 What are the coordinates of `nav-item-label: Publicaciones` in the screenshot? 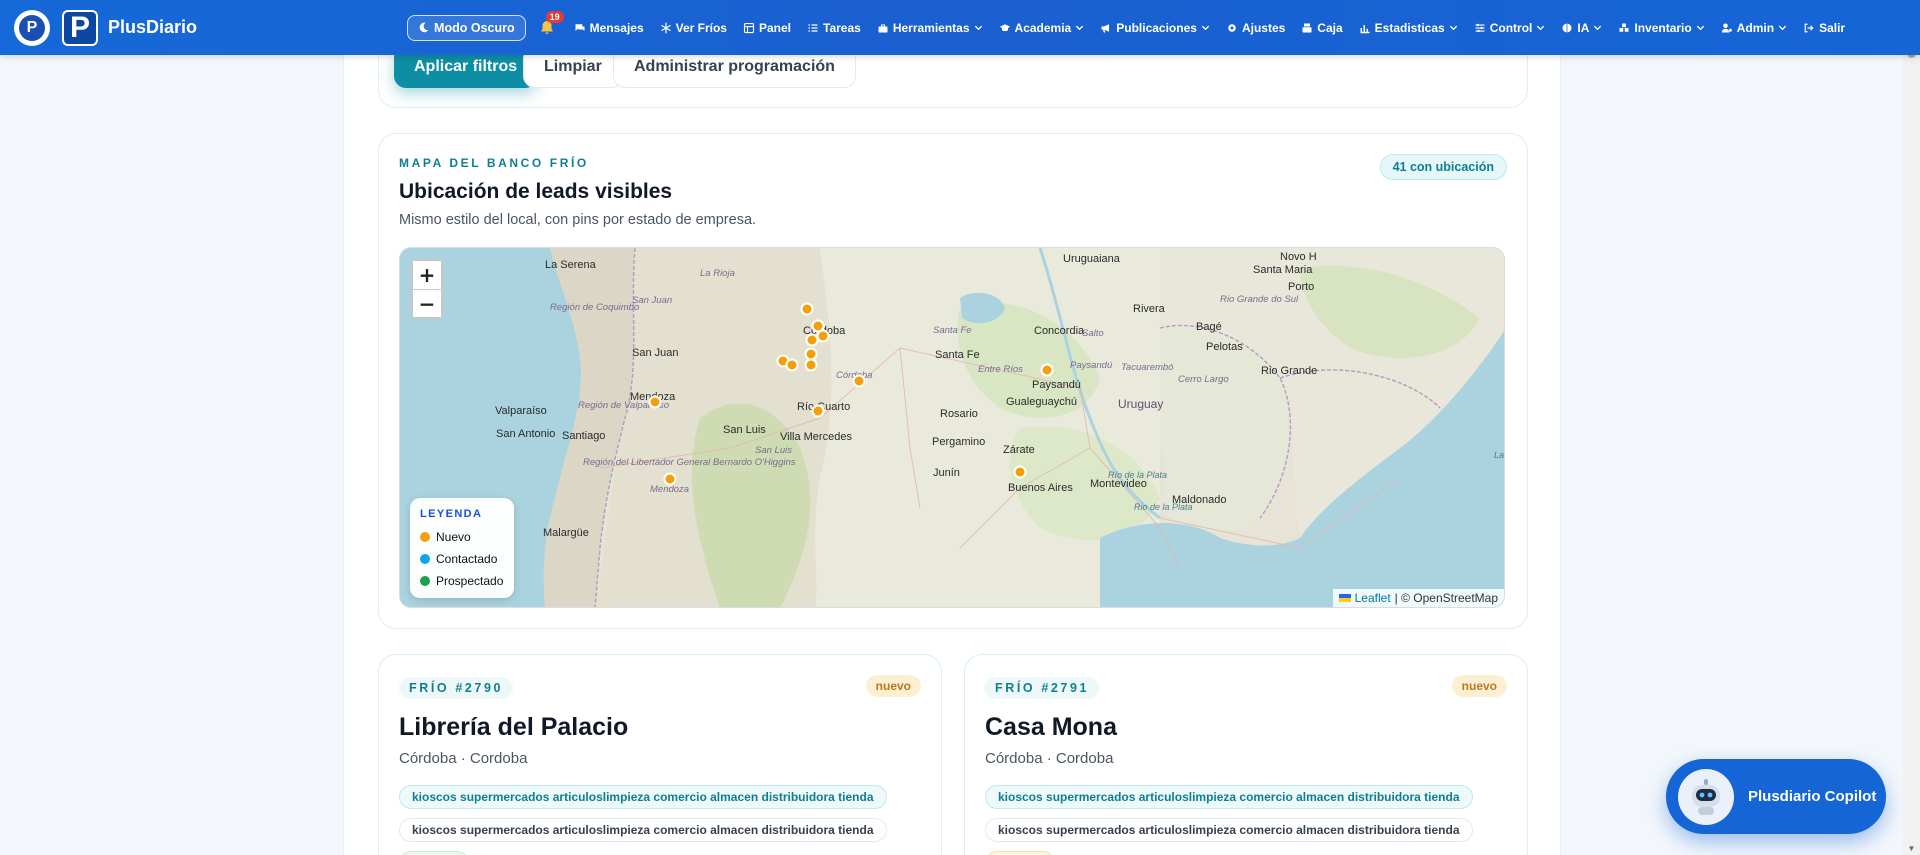 It's located at (1156, 27).